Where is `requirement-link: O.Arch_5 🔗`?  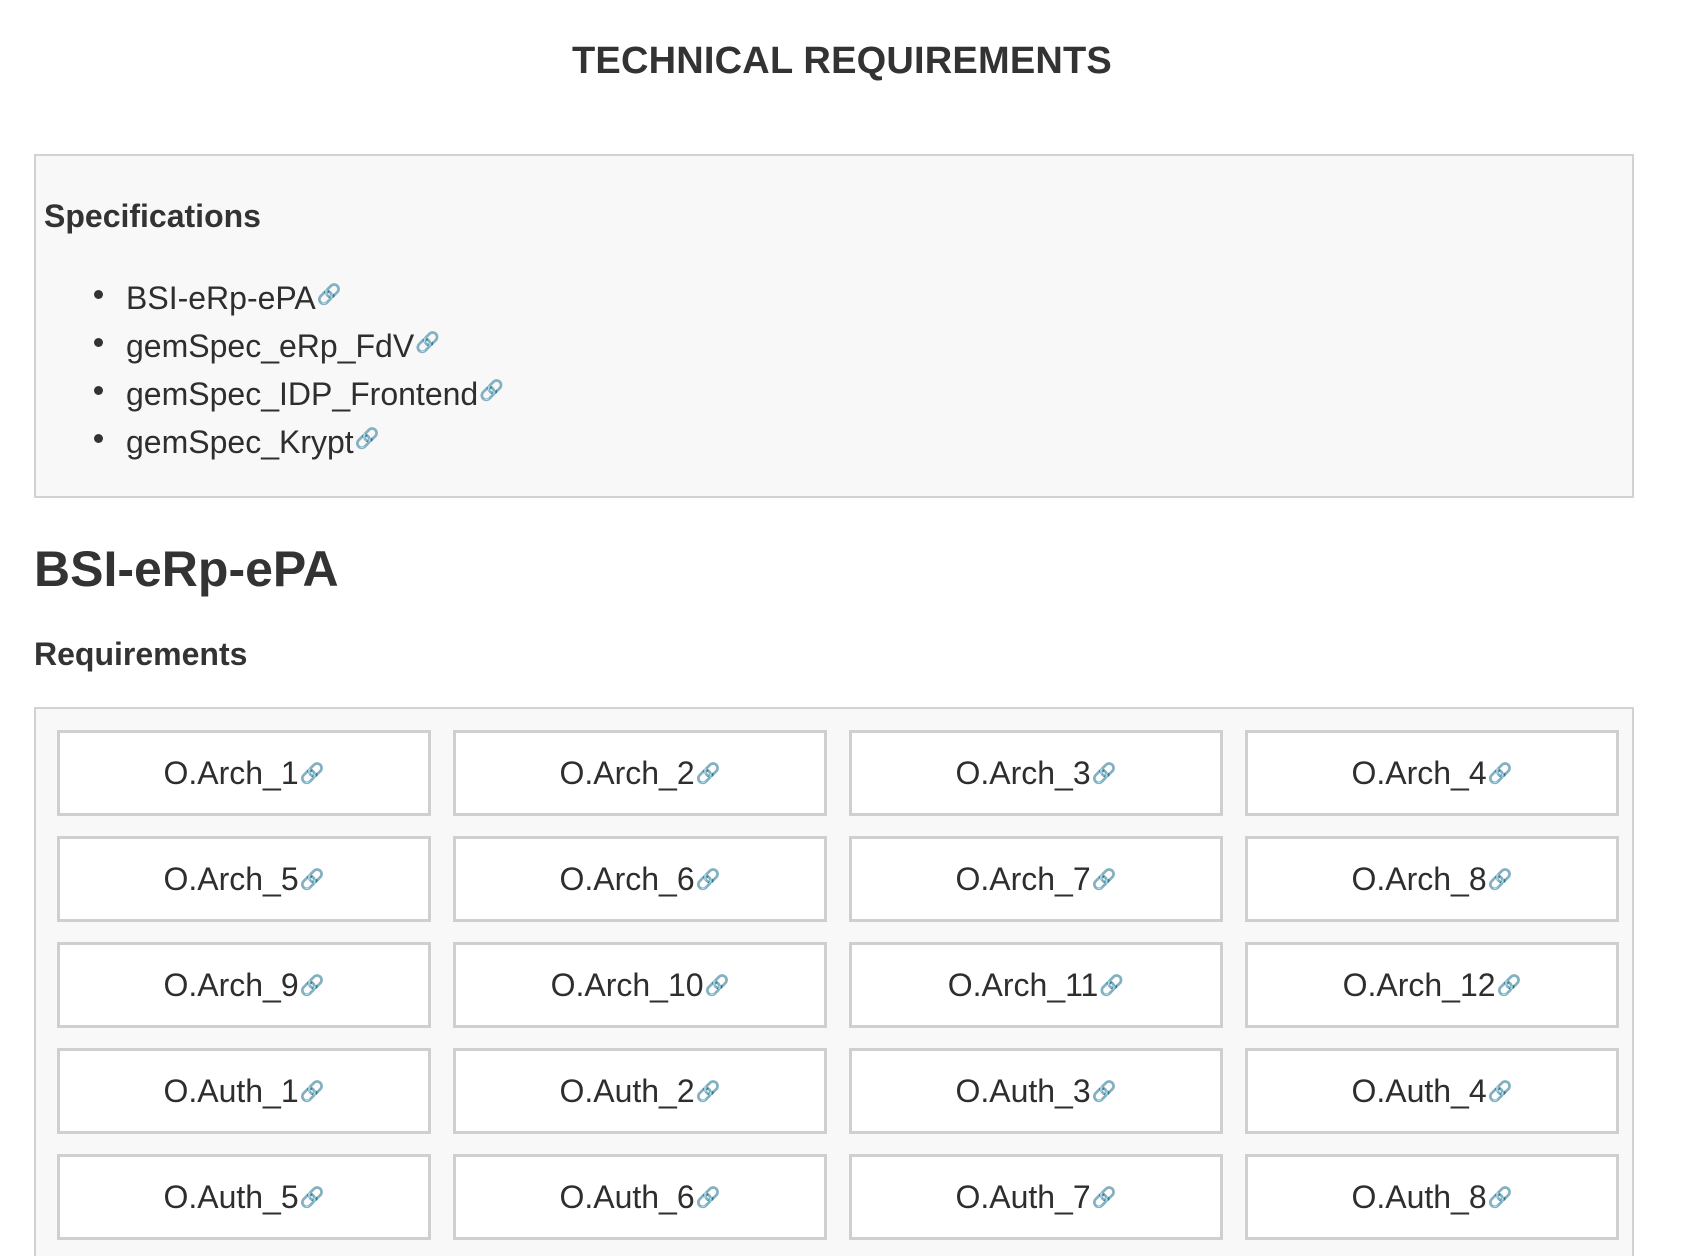 requirement-link: O.Arch_5 🔗 is located at coordinates (244, 879).